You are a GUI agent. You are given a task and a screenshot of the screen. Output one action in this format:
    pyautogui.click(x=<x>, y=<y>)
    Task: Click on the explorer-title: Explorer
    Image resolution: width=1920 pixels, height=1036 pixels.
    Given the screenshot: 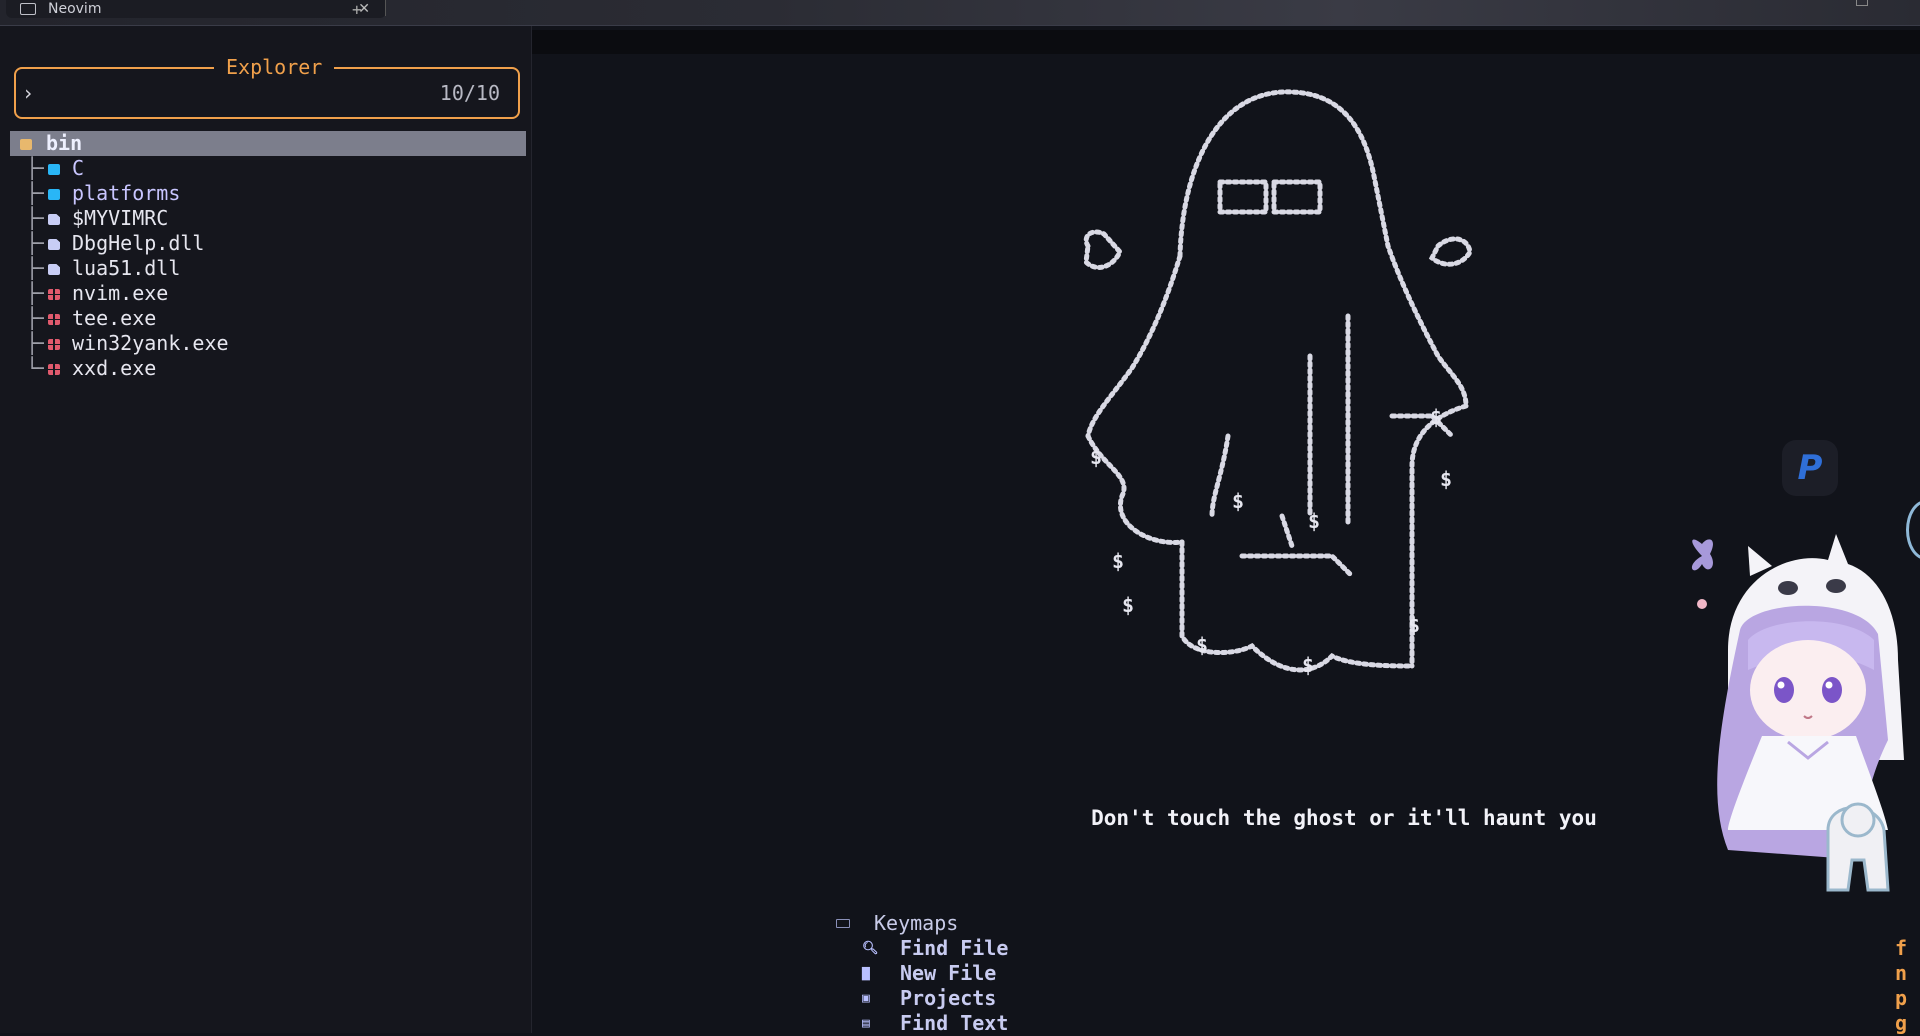 What is the action you would take?
    pyautogui.click(x=274, y=67)
    